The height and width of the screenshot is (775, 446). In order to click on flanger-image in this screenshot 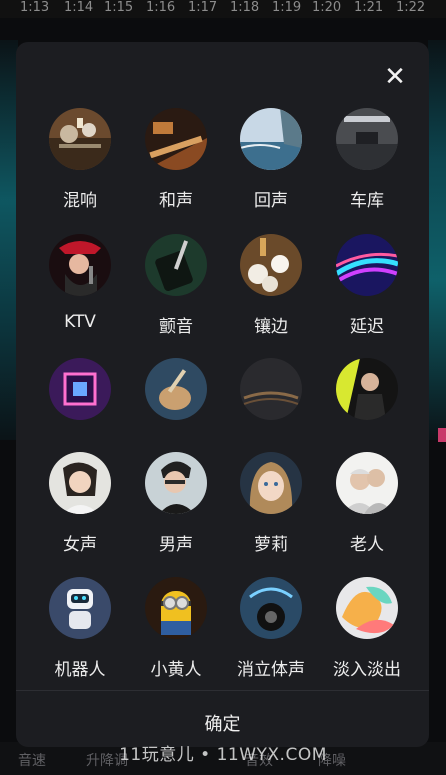, I will do `click(271, 265)`.